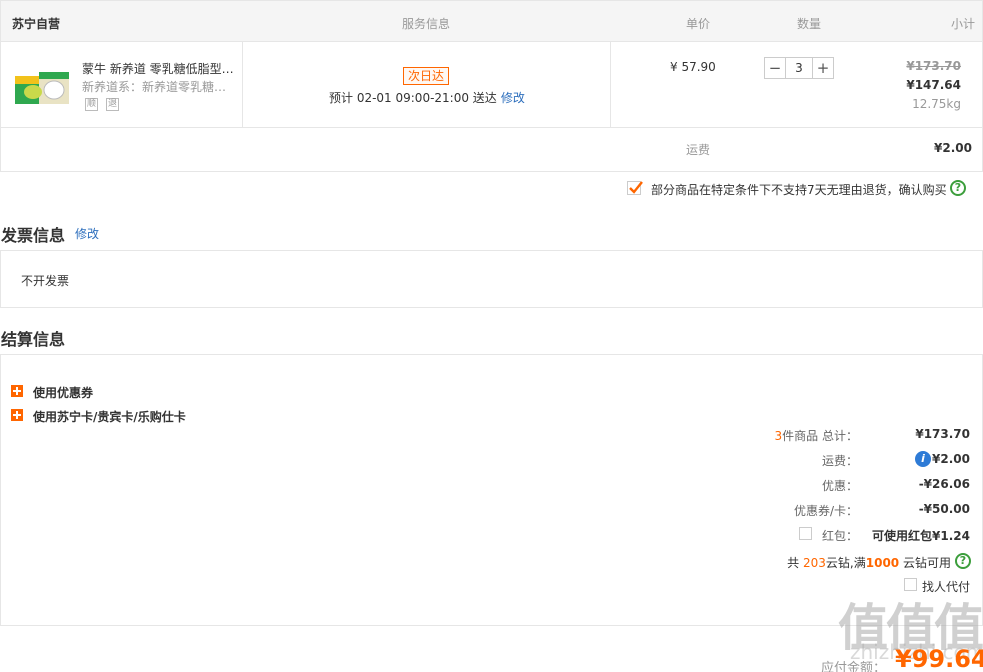  I want to click on header-unit-price: 单价, so click(698, 24).